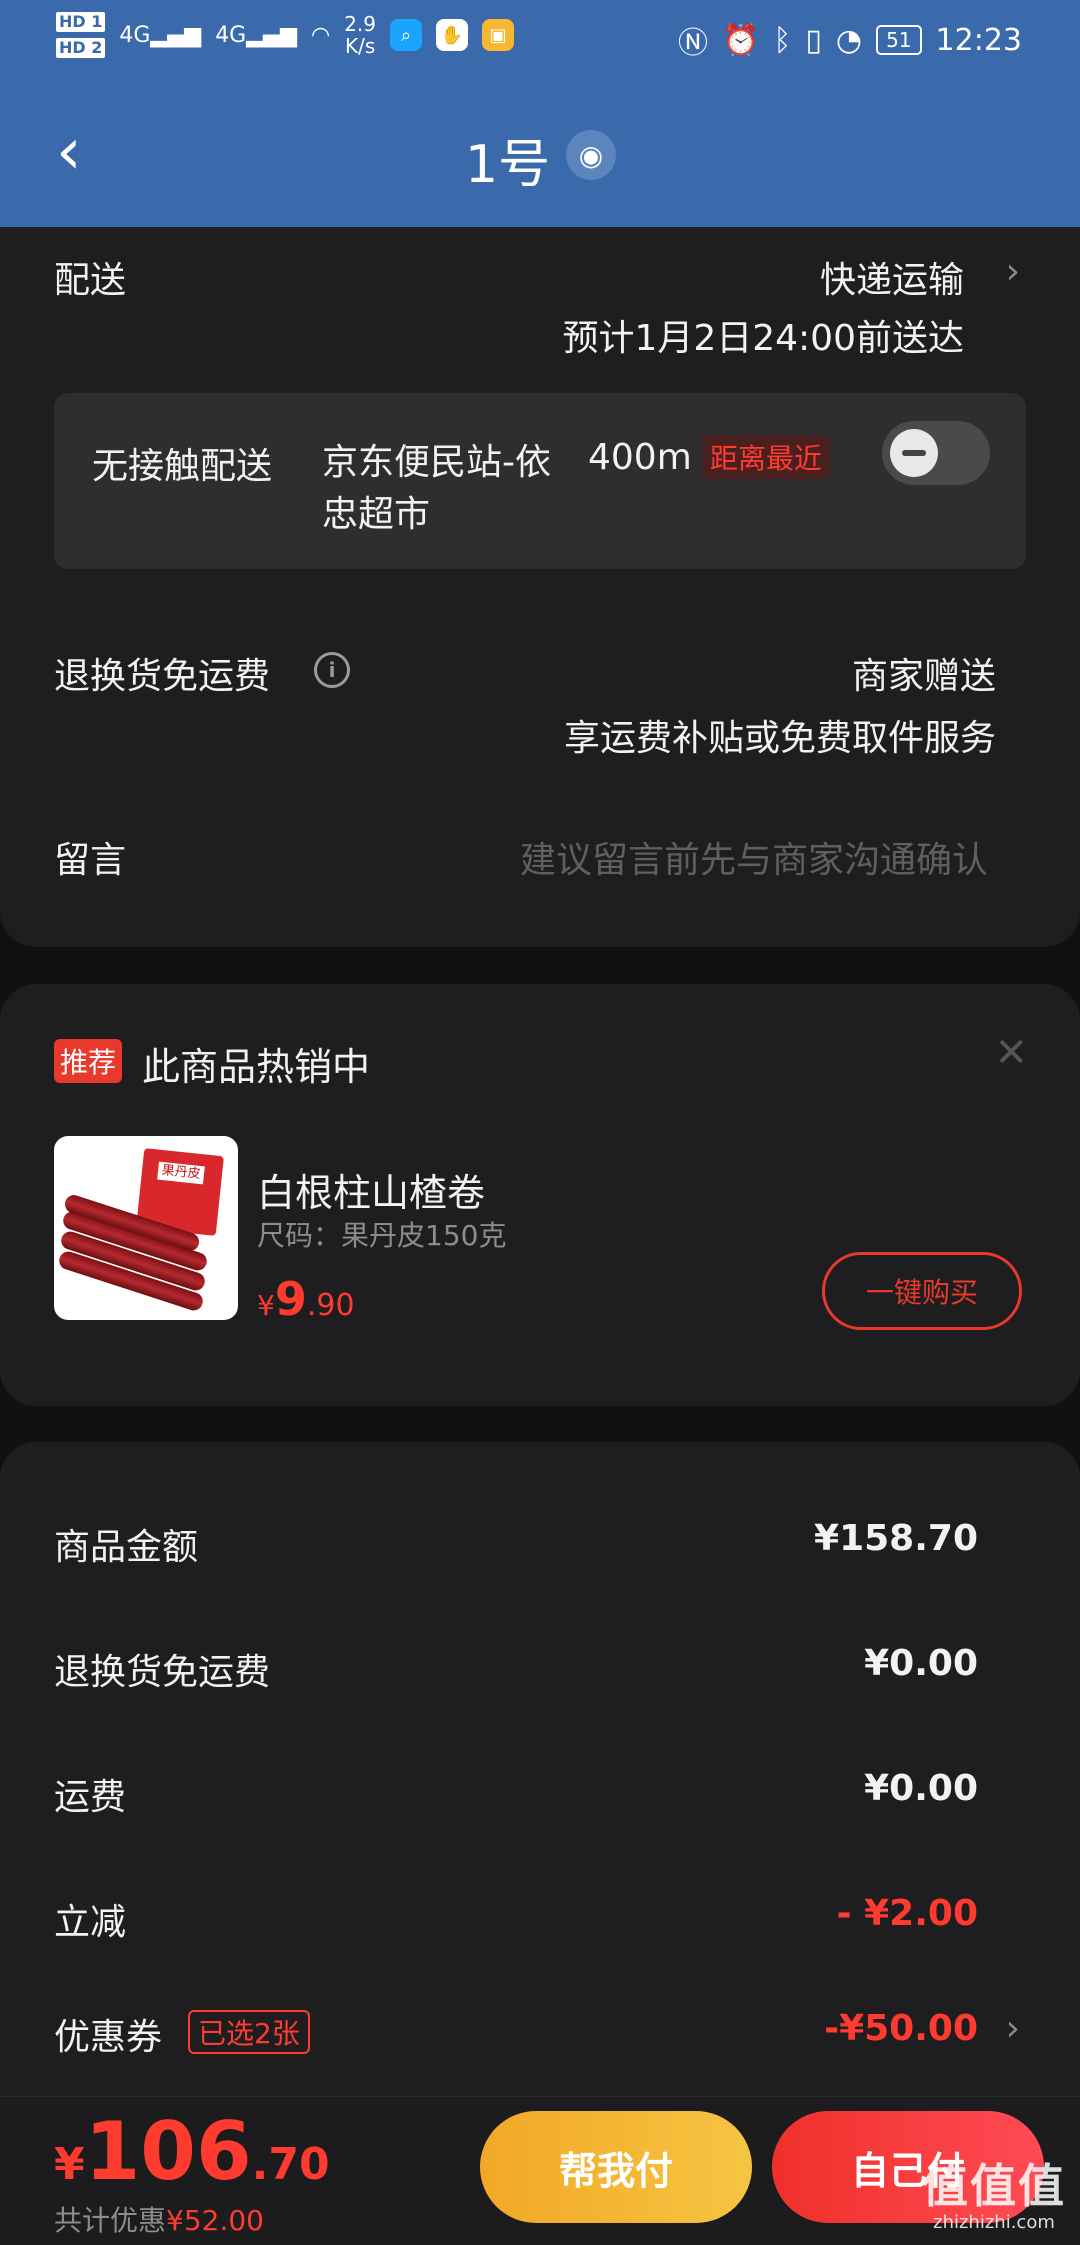 The image size is (1080, 2245). Describe the element at coordinates (766, 457) in the screenshot. I see `nearest-tag: 距离最近` at that location.